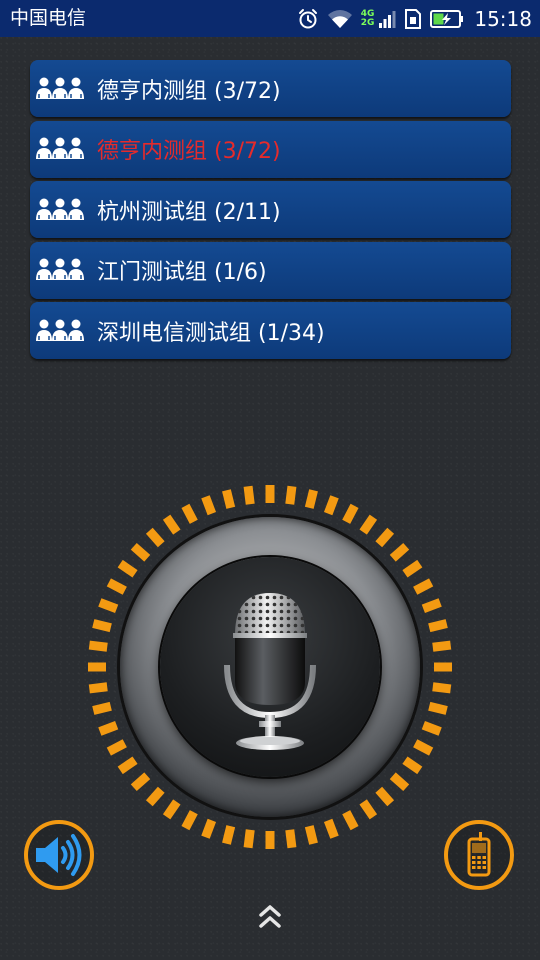  Describe the element at coordinates (189, 212) in the screenshot. I see `group-label: 杭州测试组 (2/11)` at that location.